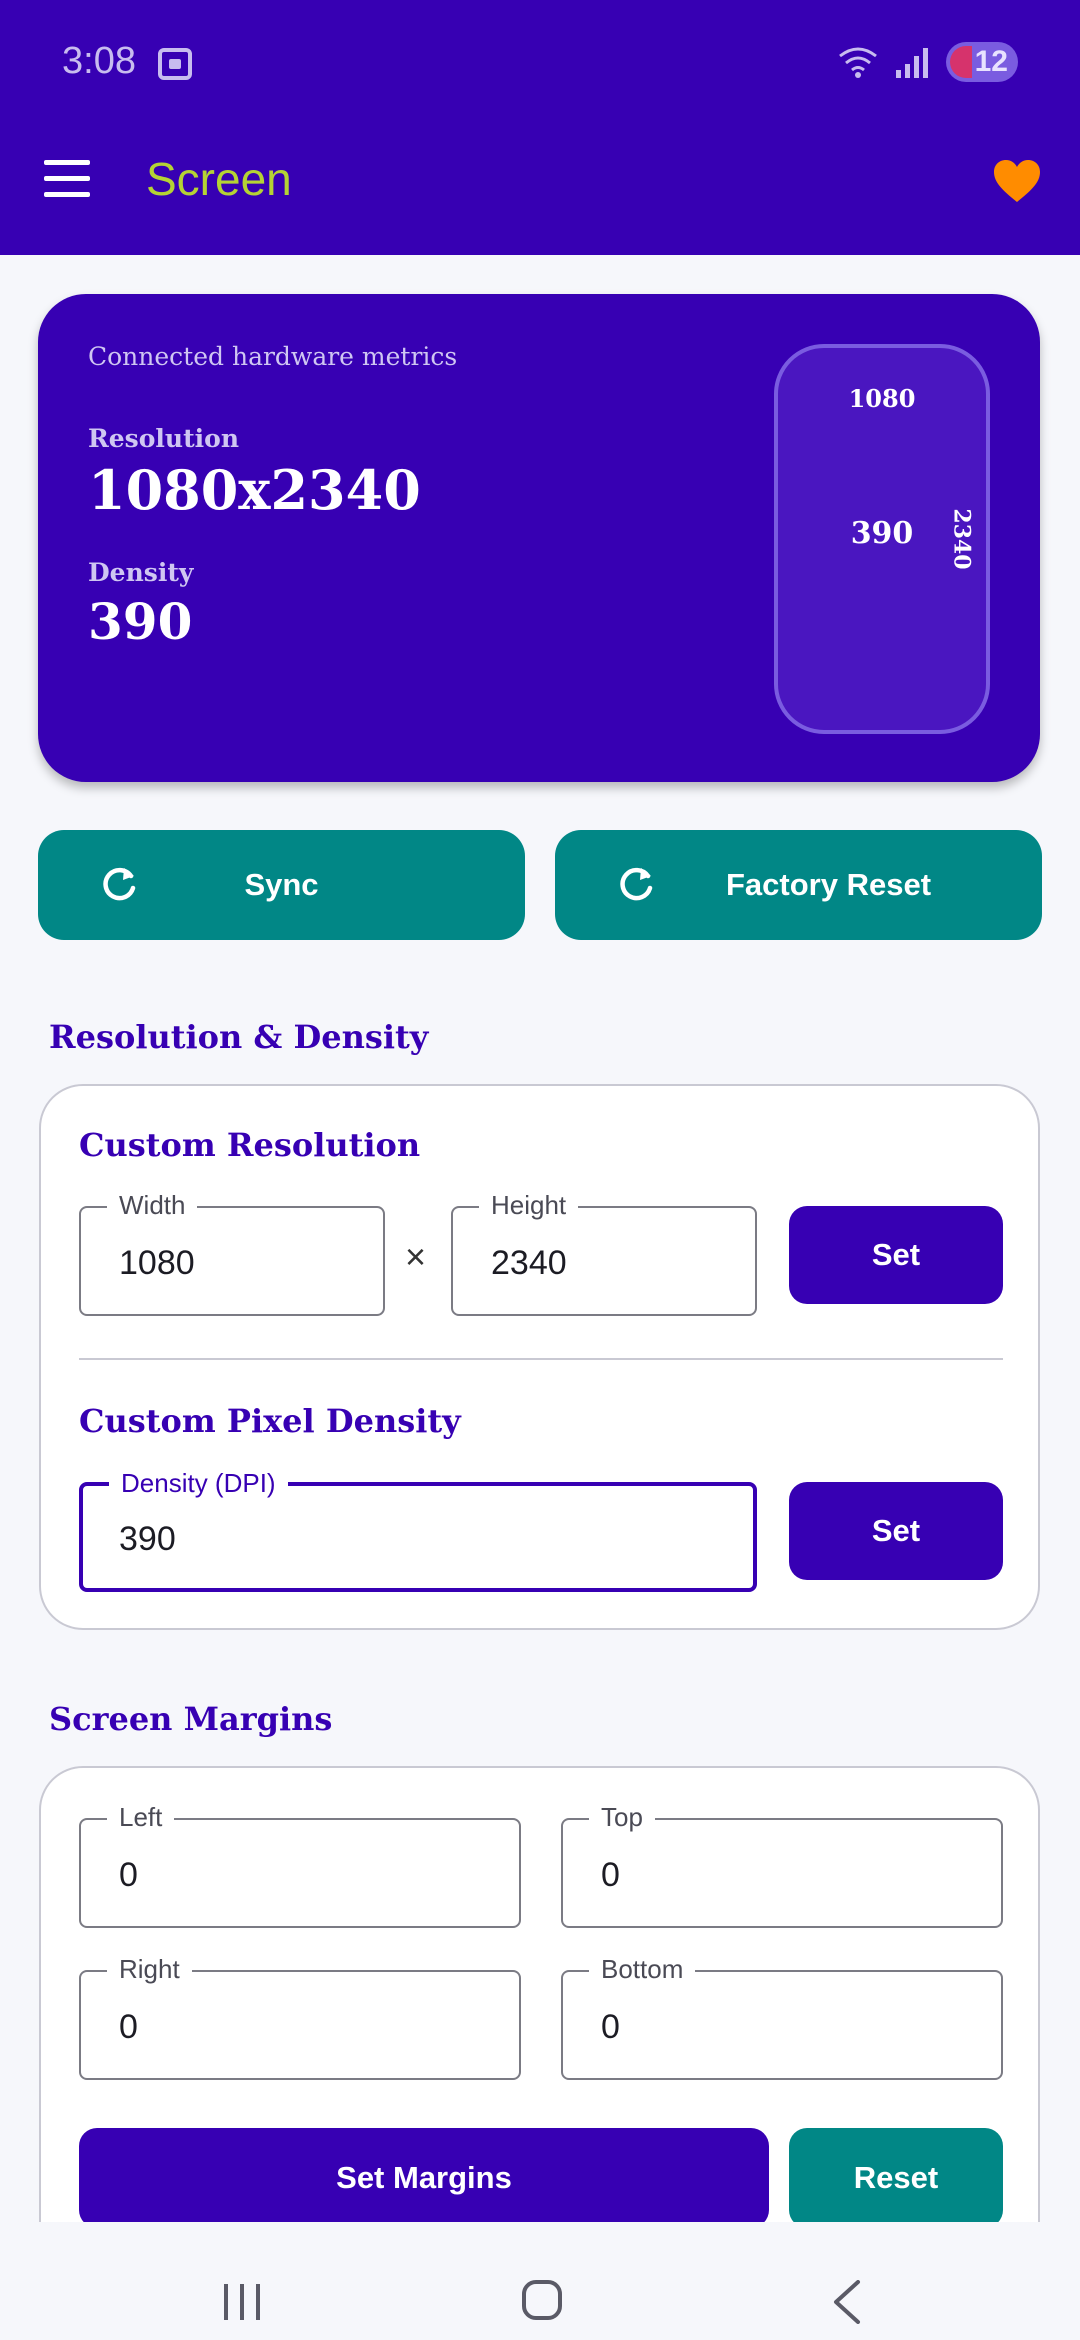  Describe the element at coordinates (140, 621) in the screenshot. I see `density-value: 390` at that location.